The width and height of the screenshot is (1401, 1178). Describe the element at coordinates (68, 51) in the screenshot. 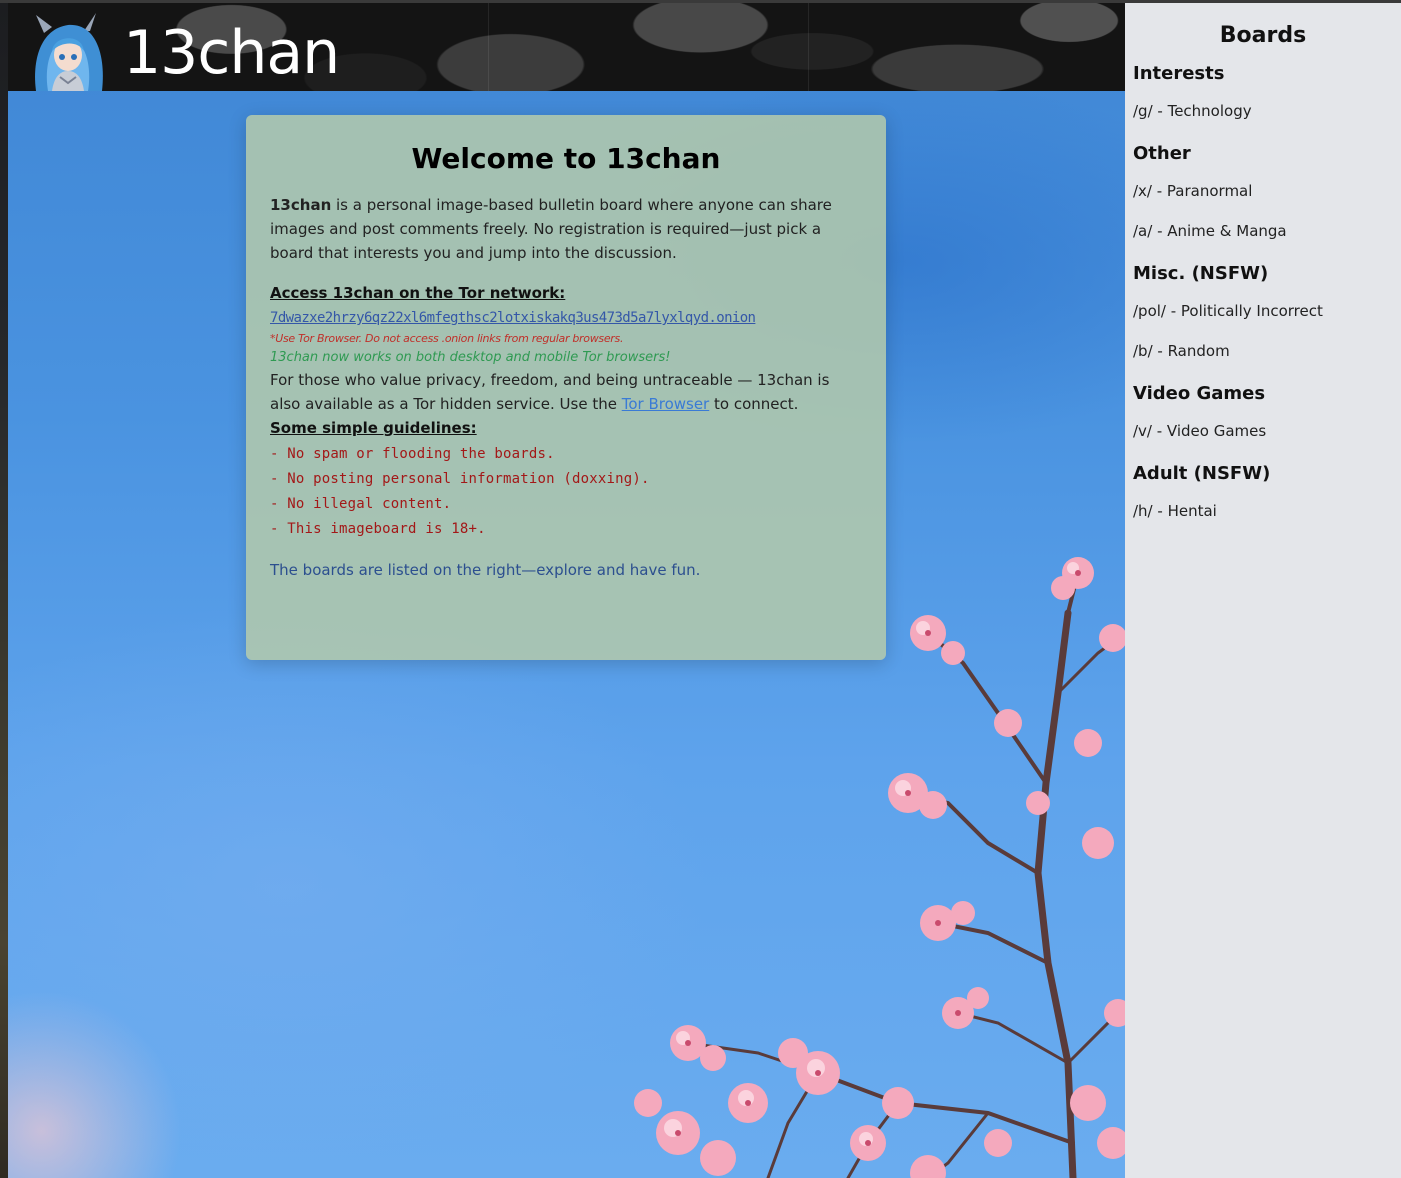

I see `anime-mascot-logo-icon` at that location.